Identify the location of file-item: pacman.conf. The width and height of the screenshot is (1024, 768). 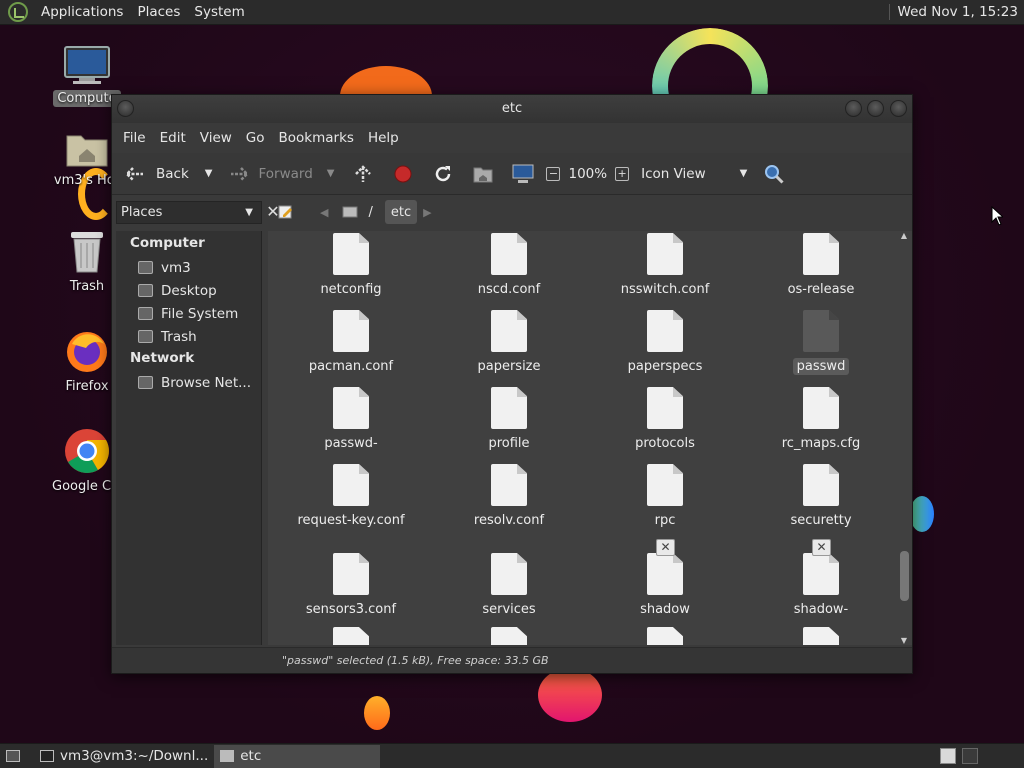
(351, 342).